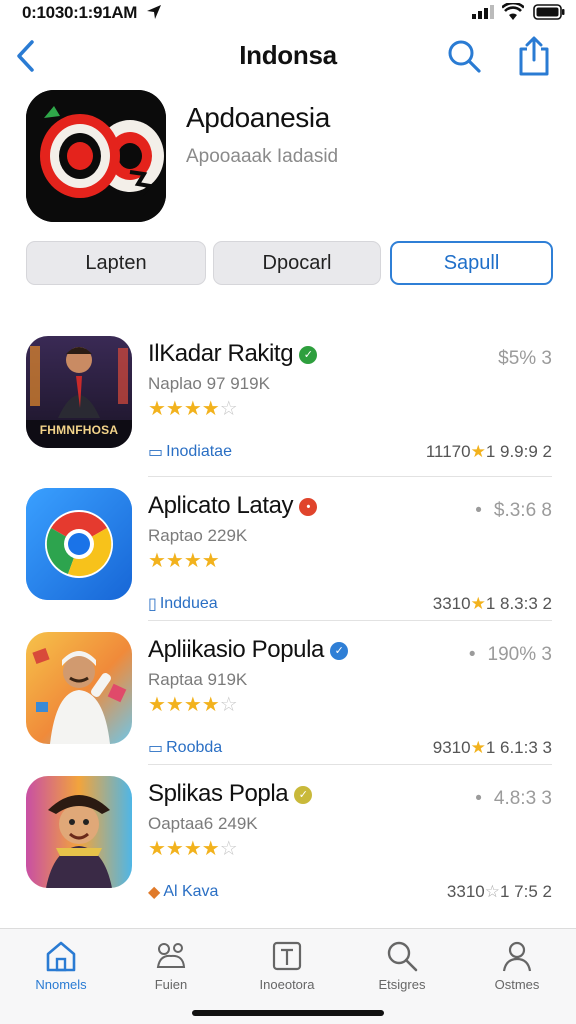  I want to click on star-rating: ★★★★, so click(184, 561).